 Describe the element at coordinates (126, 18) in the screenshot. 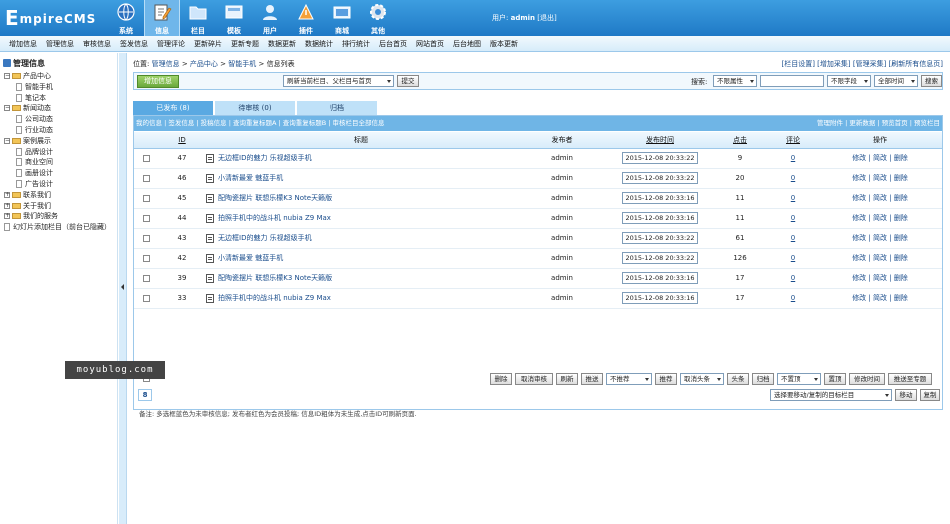

I see `topnav-globe: 系统` at that location.